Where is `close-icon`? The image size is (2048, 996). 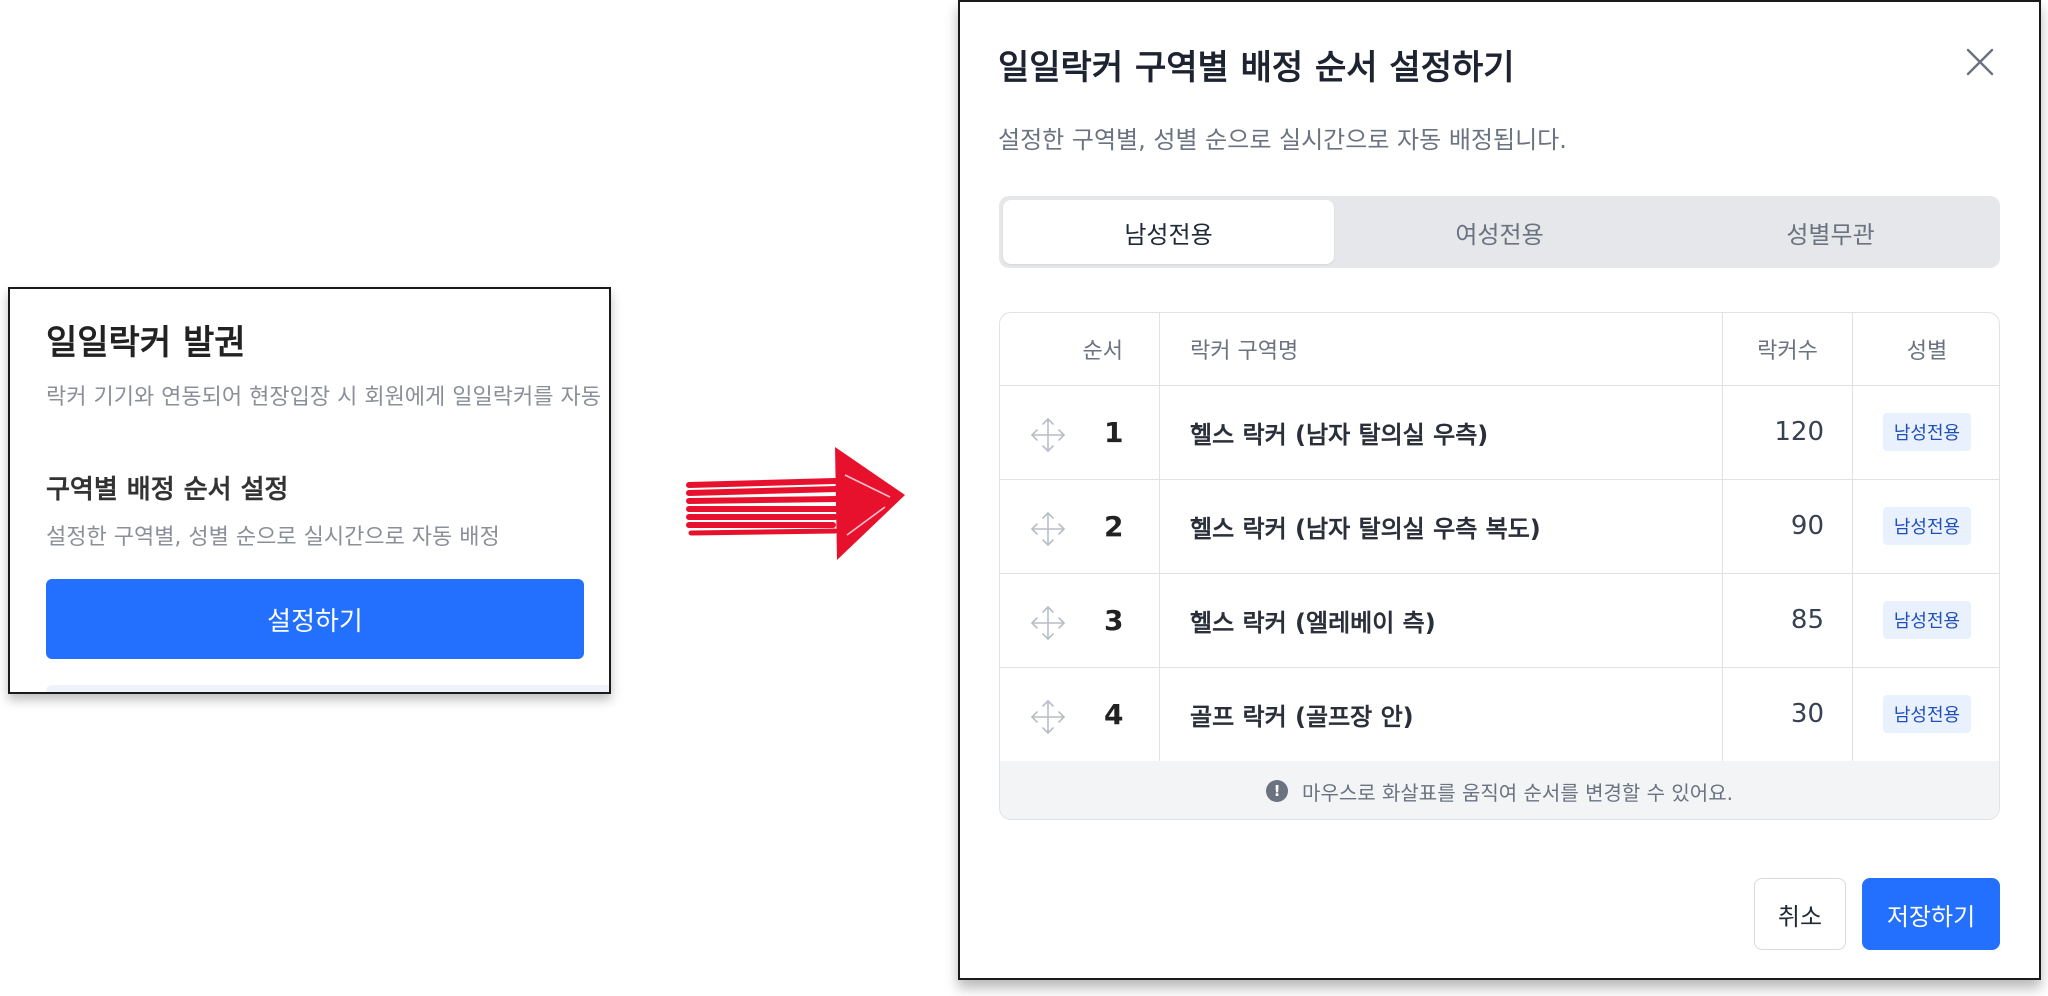 close-icon is located at coordinates (1980, 62).